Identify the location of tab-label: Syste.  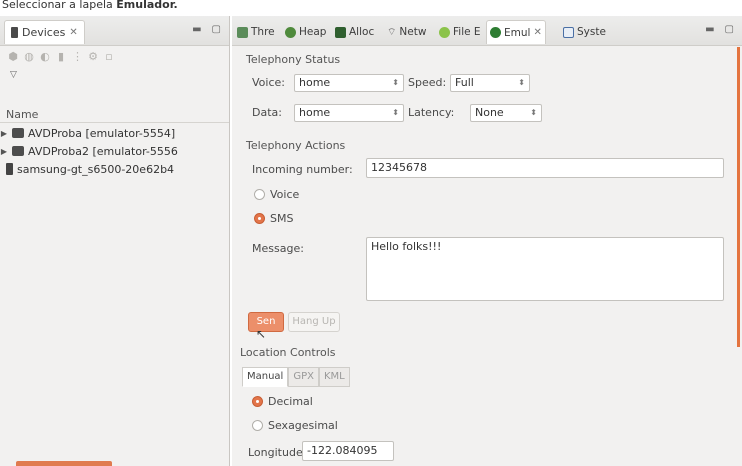
(591, 32).